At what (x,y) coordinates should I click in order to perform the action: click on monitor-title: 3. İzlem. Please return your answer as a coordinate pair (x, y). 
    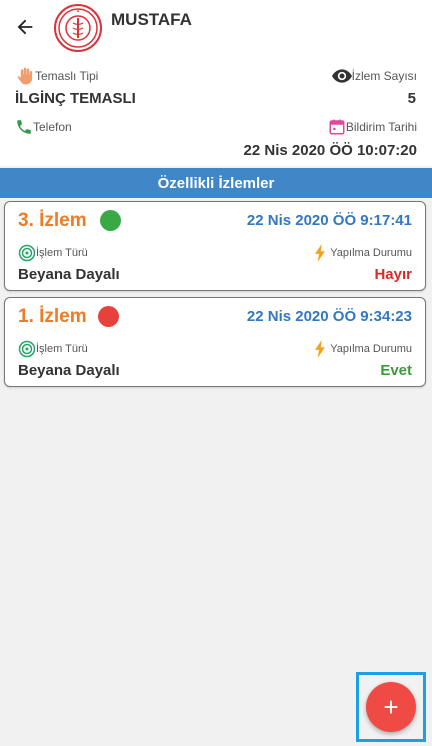
    Looking at the image, I should click on (52, 220).